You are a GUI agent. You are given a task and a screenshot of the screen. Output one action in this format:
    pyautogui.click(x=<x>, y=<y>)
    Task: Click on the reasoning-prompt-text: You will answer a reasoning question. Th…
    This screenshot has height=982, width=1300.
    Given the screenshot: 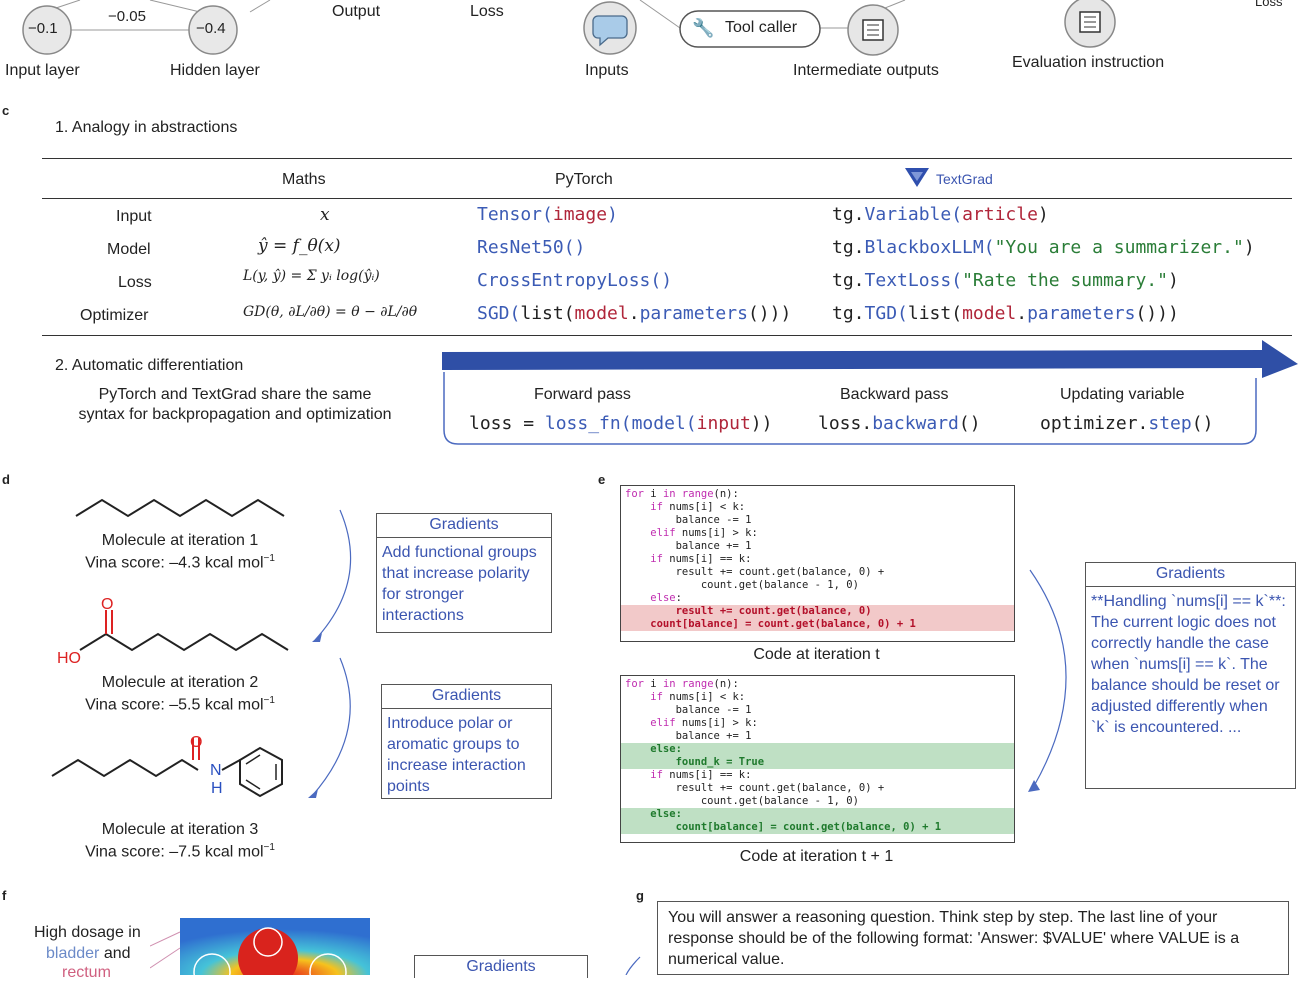 What is the action you would take?
    pyautogui.click(x=954, y=938)
    